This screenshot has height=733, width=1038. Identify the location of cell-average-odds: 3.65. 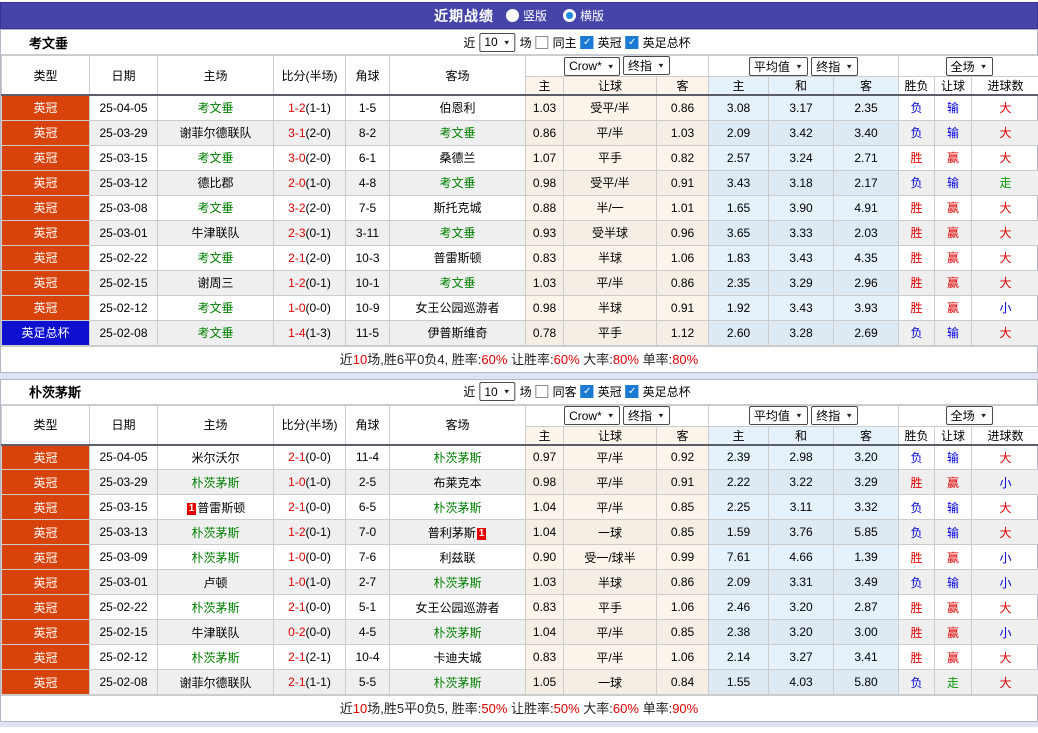
(739, 232).